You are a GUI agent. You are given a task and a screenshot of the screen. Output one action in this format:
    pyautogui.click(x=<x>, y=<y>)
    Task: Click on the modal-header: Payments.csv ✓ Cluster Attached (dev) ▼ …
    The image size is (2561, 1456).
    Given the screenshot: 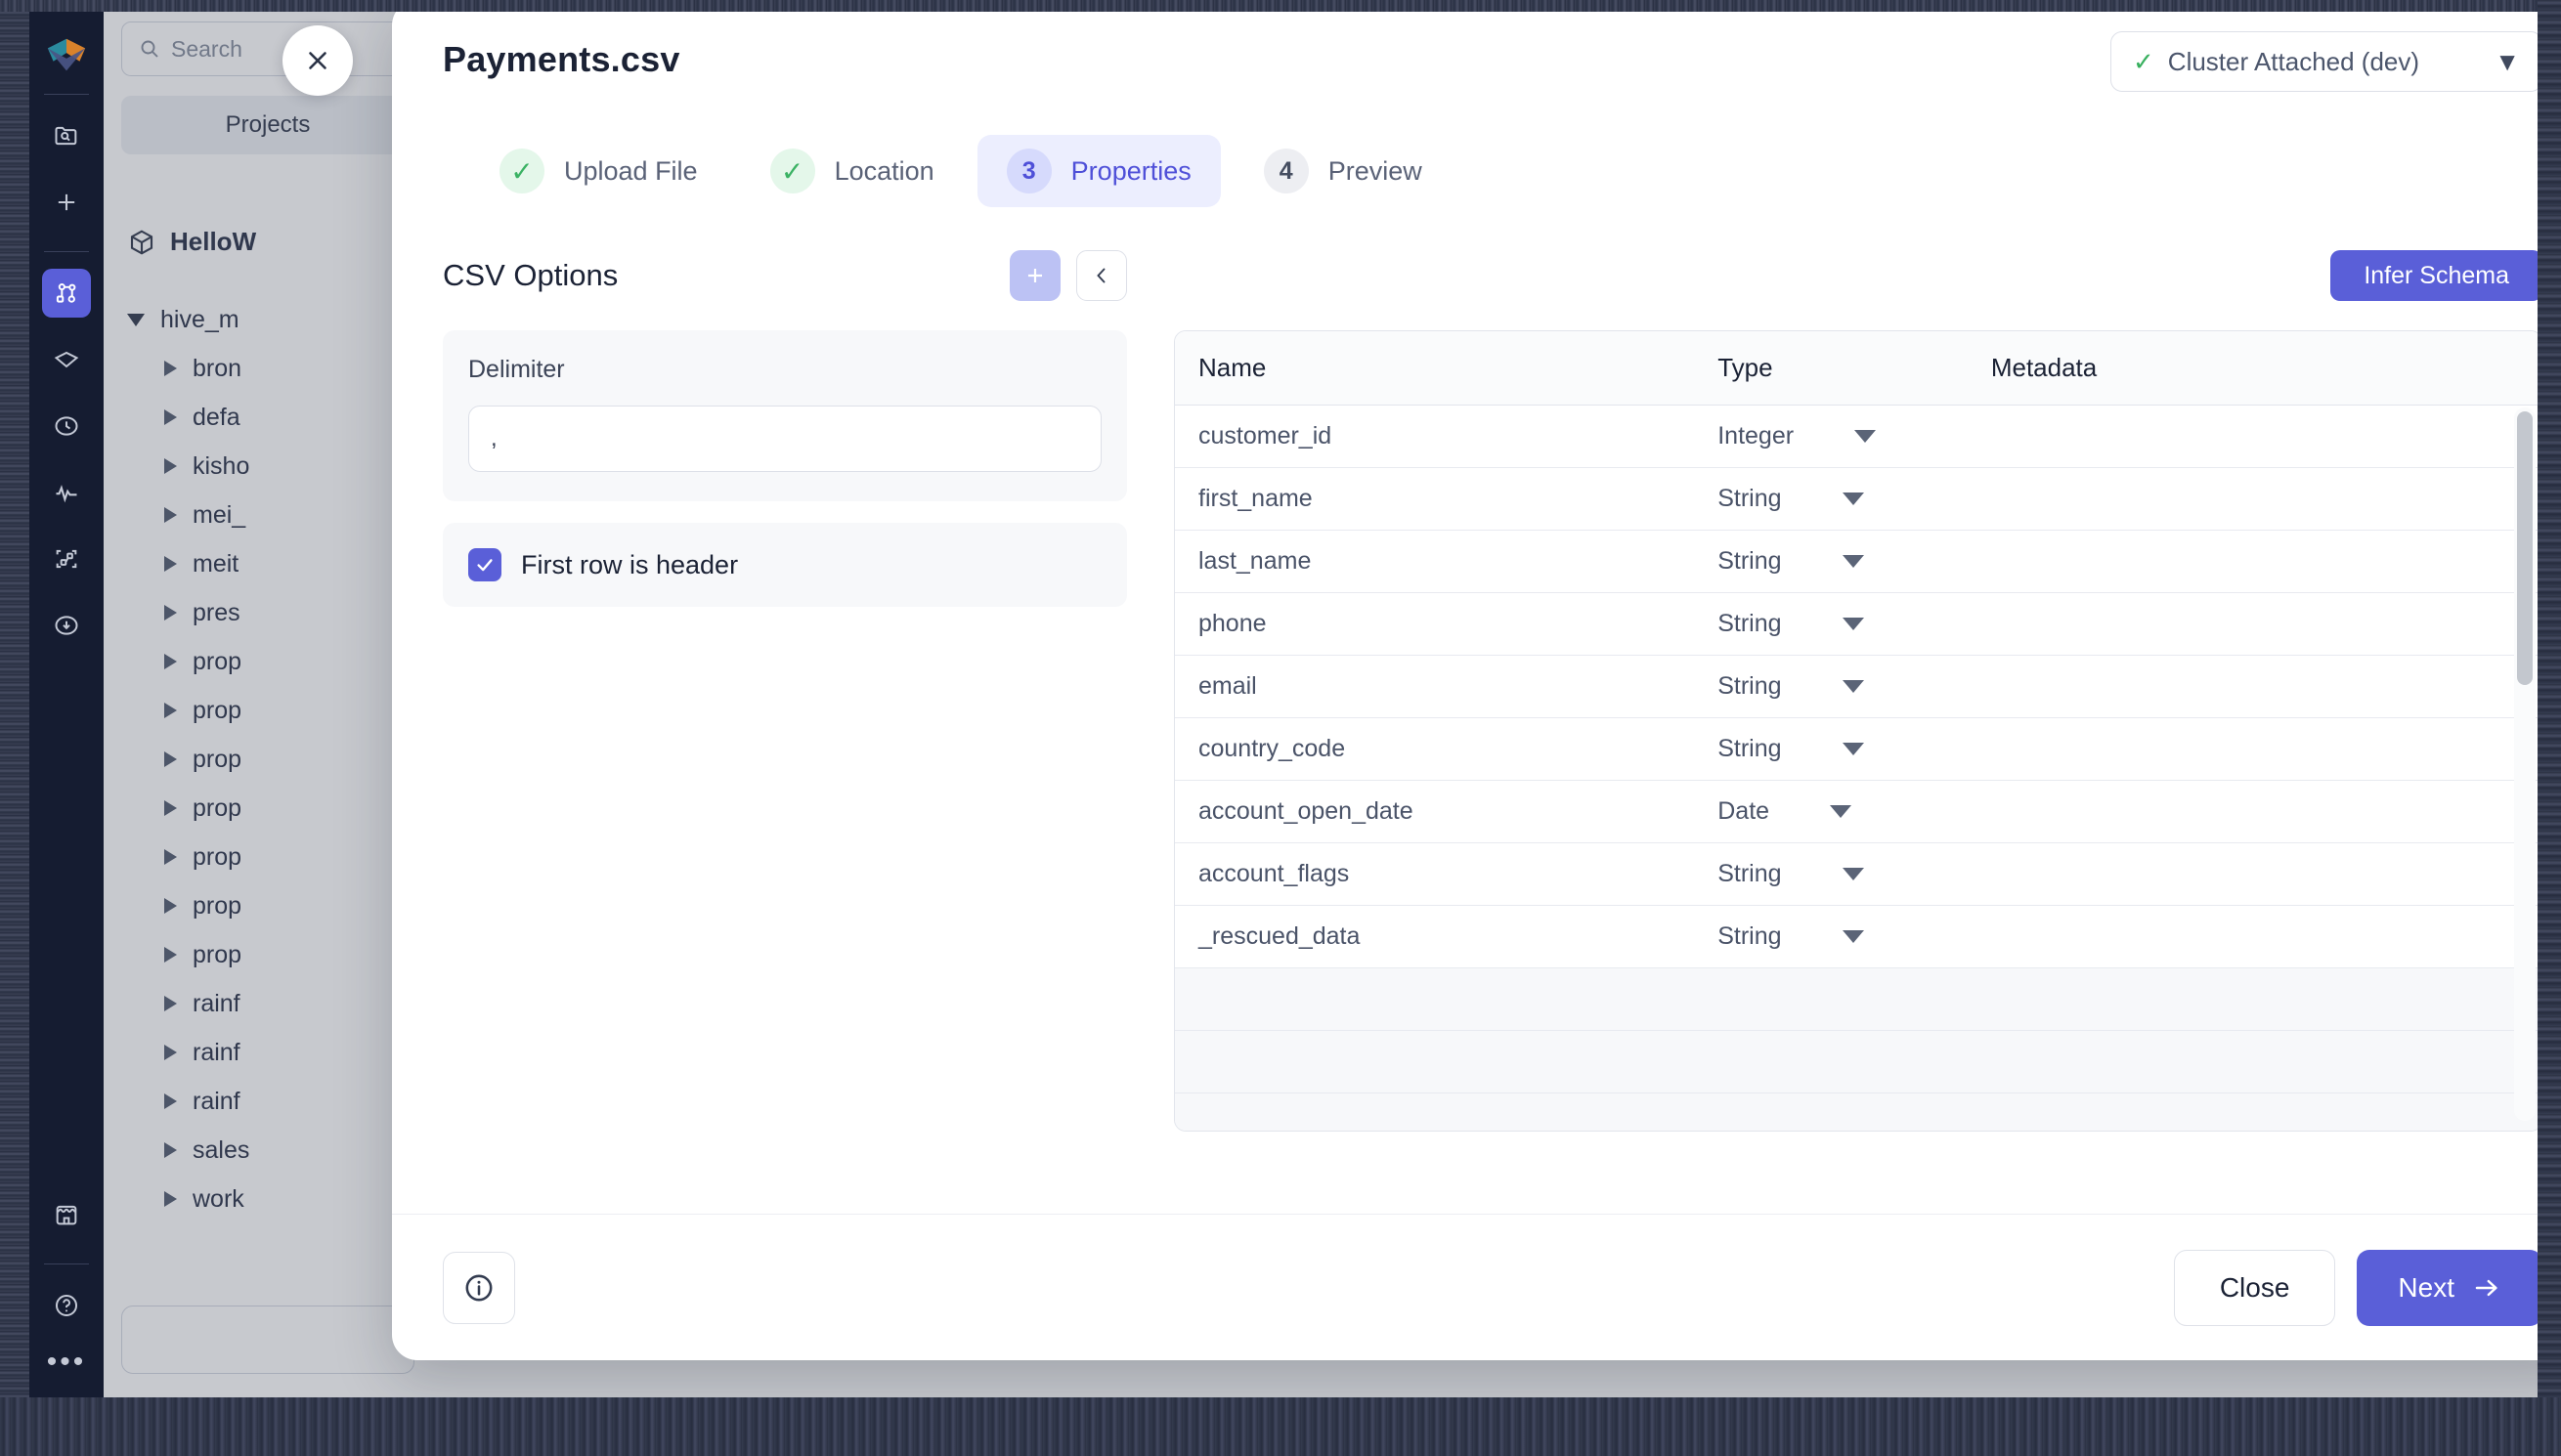 What is the action you would take?
    pyautogui.click(x=1465, y=109)
    